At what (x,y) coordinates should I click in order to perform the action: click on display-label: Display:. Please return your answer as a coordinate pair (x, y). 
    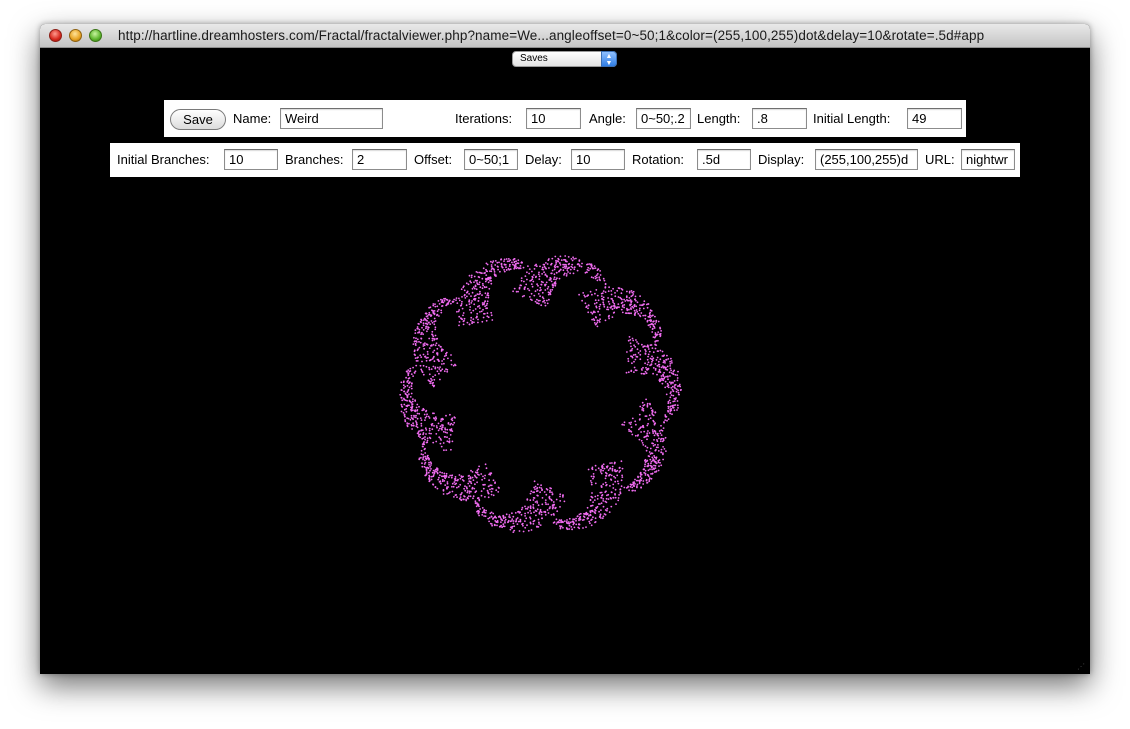
    Looking at the image, I should click on (781, 159).